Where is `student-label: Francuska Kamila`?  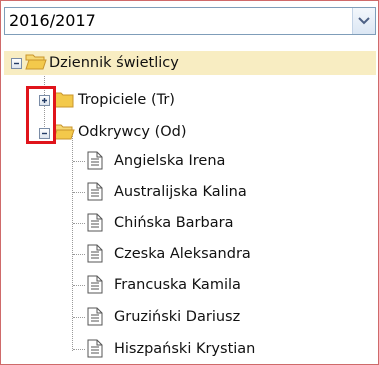
student-label: Francuska Kamila is located at coordinates (177, 285).